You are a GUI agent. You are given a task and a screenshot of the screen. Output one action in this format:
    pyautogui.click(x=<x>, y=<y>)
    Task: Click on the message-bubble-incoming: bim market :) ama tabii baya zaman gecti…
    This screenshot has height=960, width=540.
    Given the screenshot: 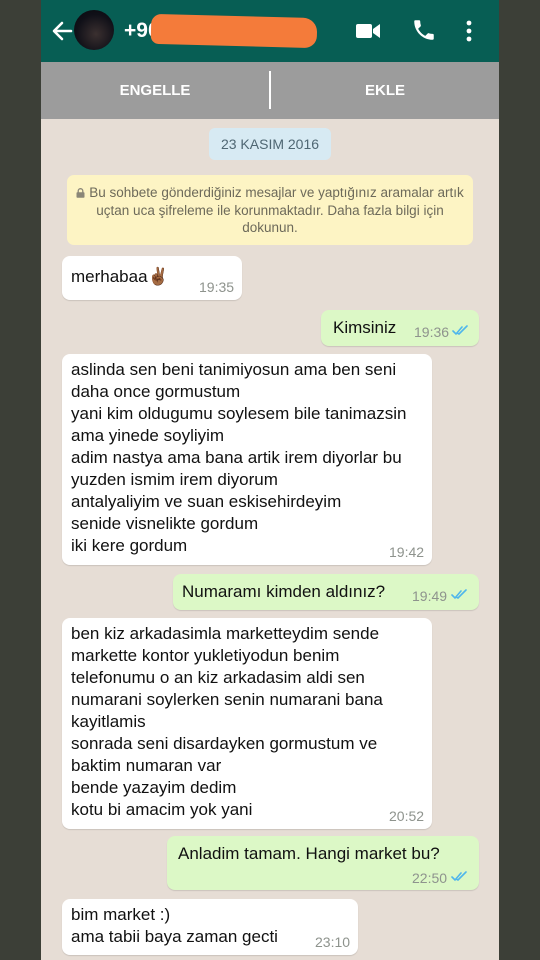 What is the action you would take?
    pyautogui.click(x=210, y=927)
    